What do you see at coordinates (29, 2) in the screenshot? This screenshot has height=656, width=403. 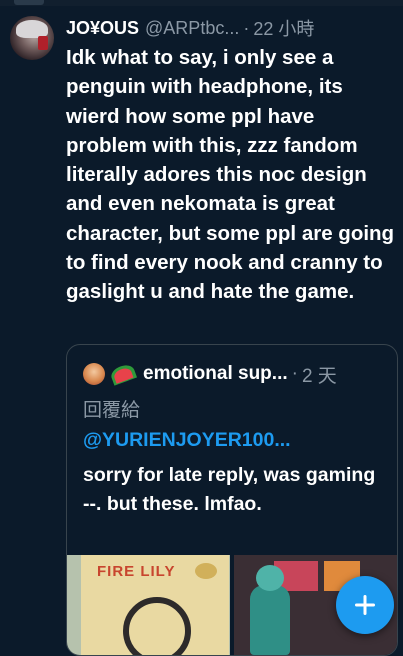 I see `previous-item-edge` at bounding box center [29, 2].